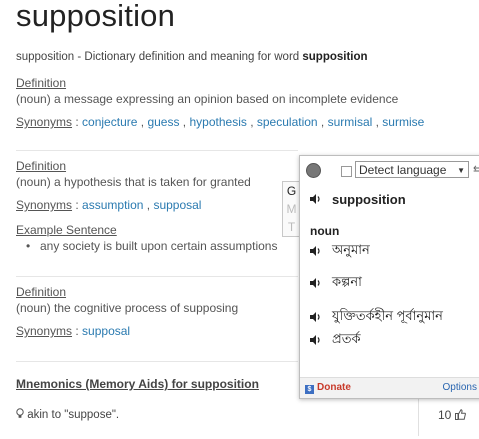  I want to click on translator-logo-icon, so click(313, 170).